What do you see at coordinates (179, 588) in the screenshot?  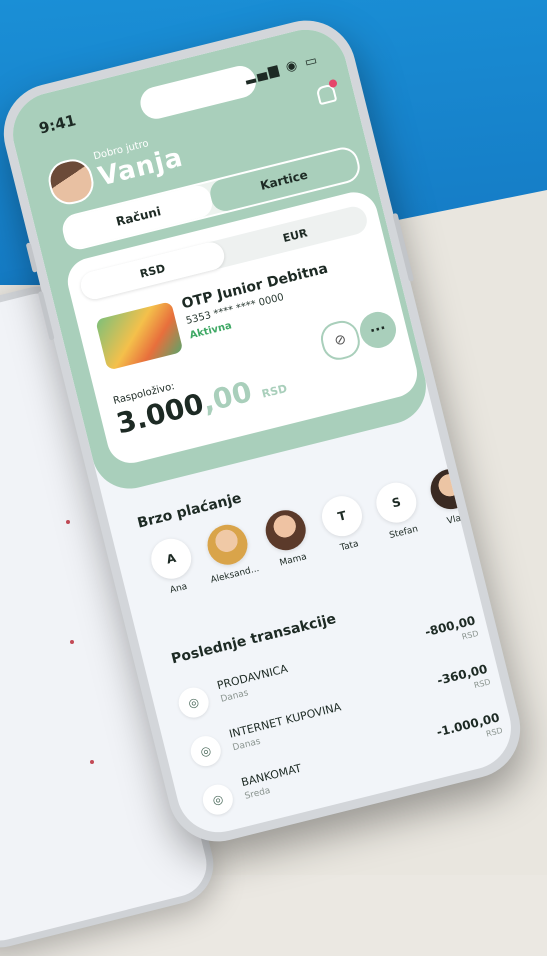 I see `contact-name: Ana` at bounding box center [179, 588].